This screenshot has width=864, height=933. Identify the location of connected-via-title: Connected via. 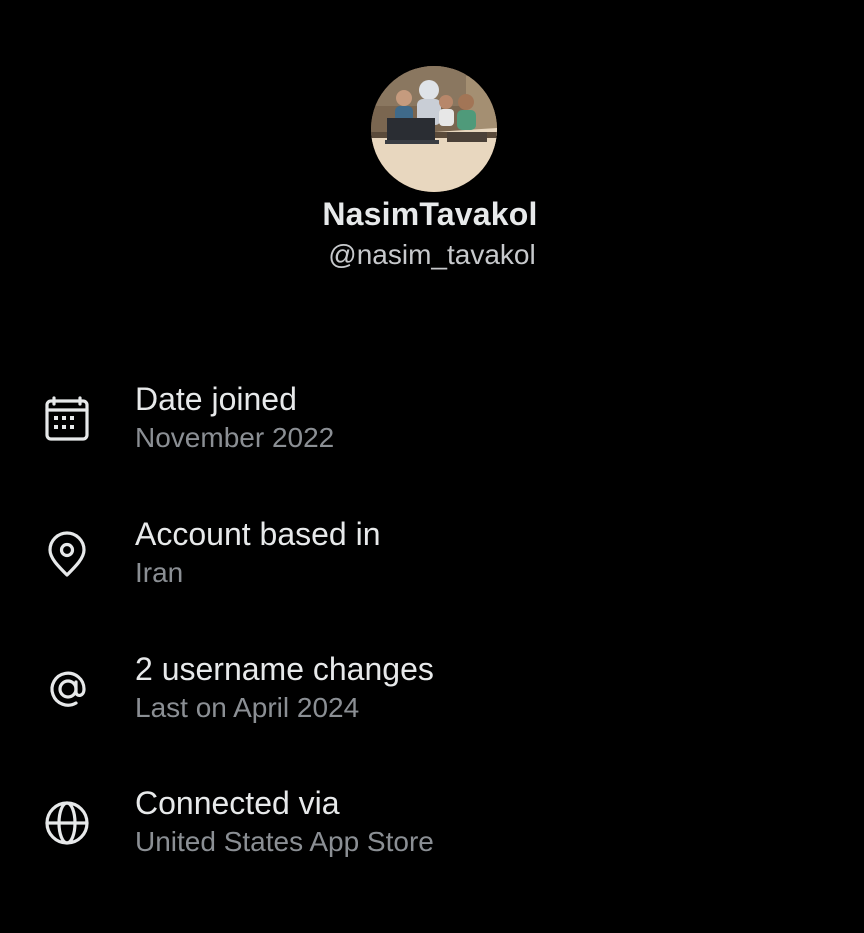
(237, 803).